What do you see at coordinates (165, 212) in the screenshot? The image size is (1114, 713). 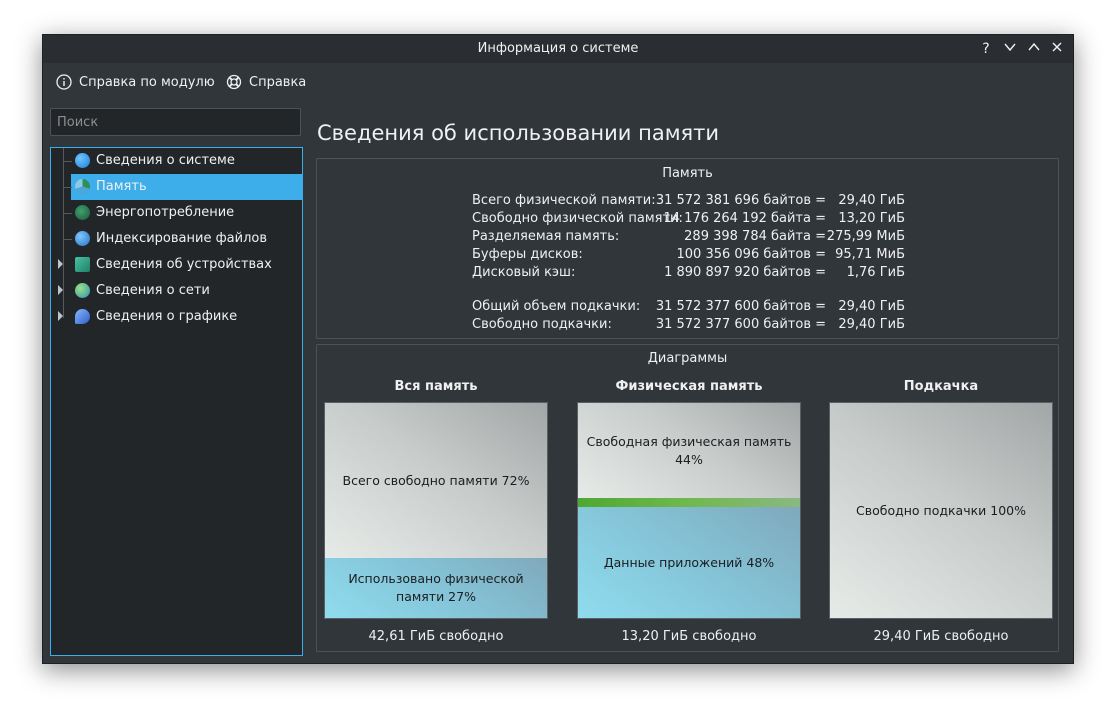 I see `sidebar-item-label: Энергопотребление` at bounding box center [165, 212].